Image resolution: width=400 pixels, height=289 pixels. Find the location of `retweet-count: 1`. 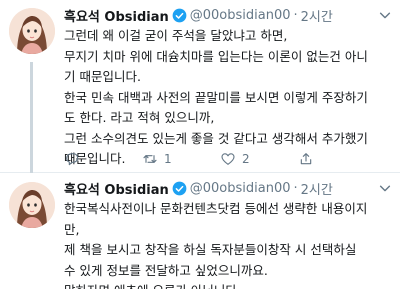

retweet-count: 1 is located at coordinates (168, 159).